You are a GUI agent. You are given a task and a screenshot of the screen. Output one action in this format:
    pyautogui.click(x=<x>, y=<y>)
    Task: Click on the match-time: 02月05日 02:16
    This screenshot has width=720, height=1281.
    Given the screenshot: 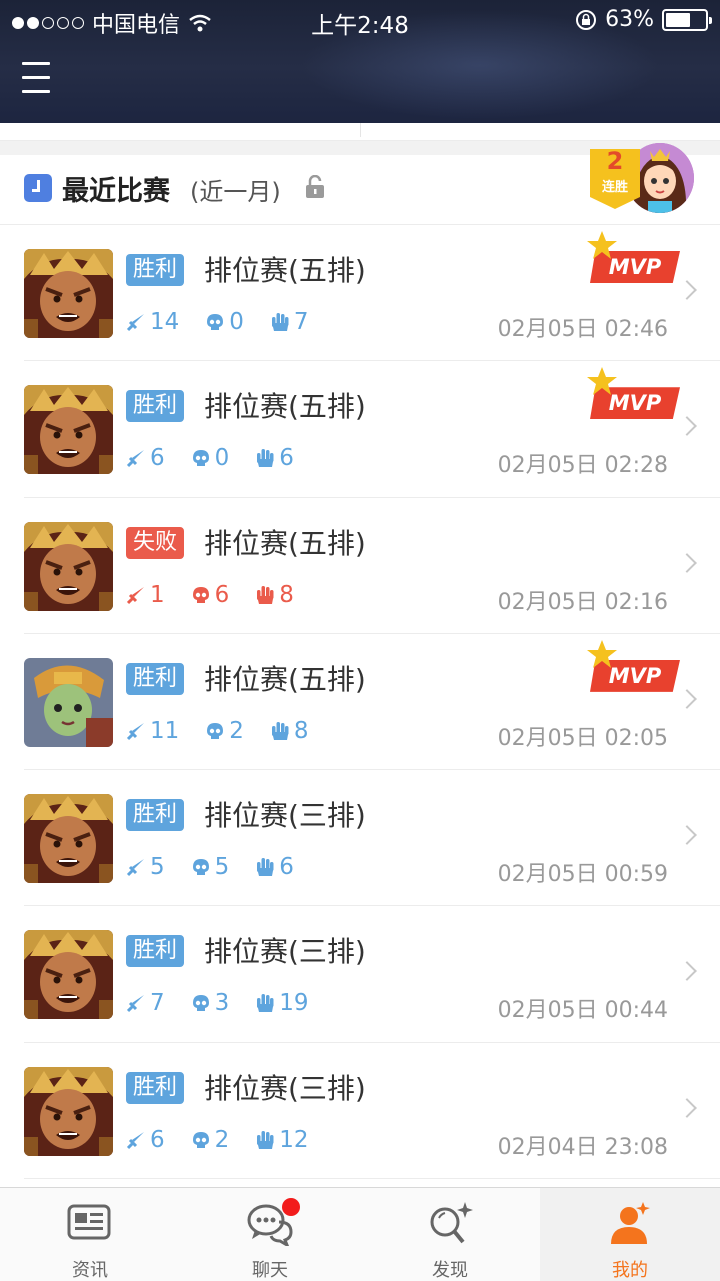 What is the action you would take?
    pyautogui.click(x=582, y=602)
    